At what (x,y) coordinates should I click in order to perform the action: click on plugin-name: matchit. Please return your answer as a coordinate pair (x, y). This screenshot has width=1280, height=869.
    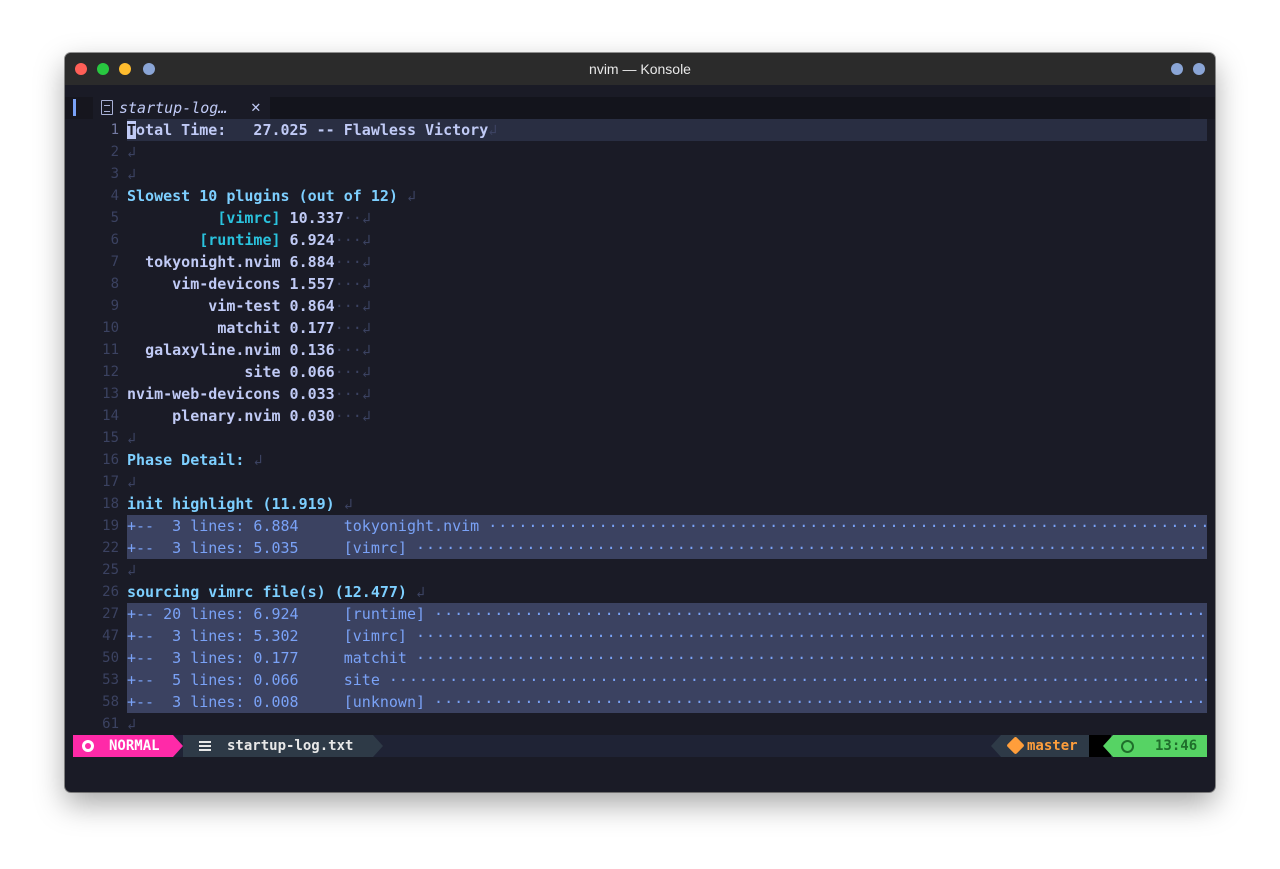
    Looking at the image, I should click on (249, 328).